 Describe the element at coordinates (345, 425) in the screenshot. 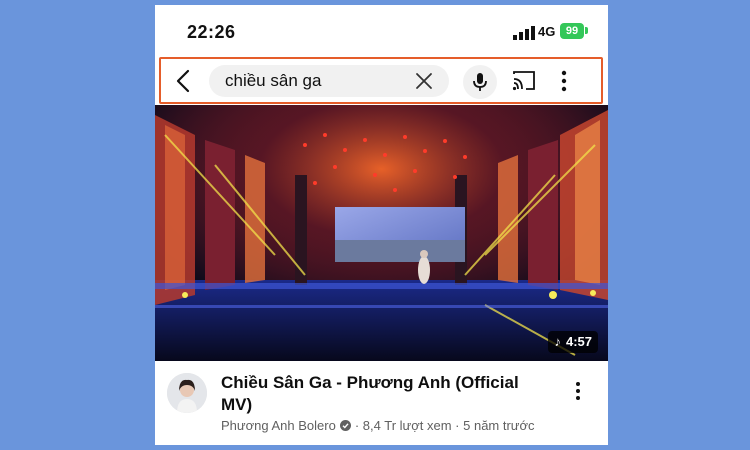

I see `verified-icon` at that location.